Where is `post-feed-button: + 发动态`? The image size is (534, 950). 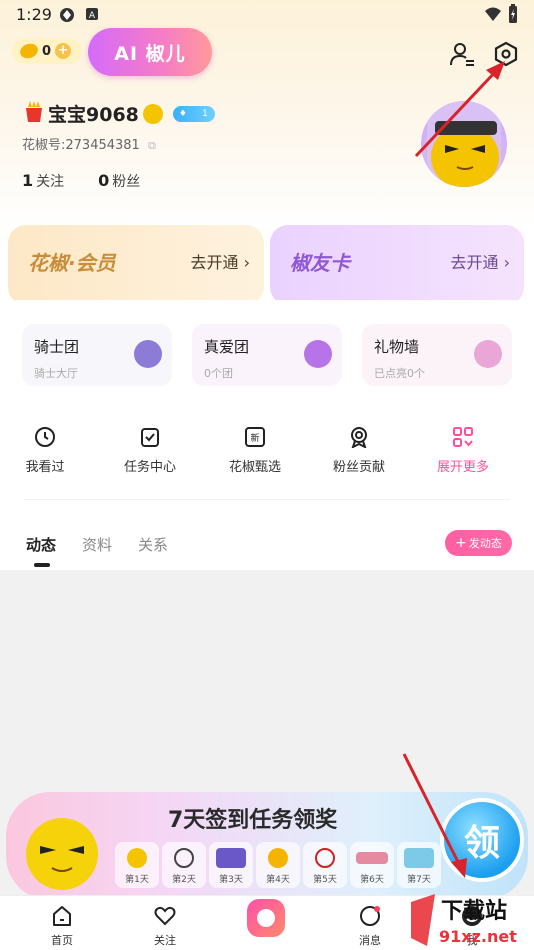
post-feed-button: + 发动态 is located at coordinates (478, 543).